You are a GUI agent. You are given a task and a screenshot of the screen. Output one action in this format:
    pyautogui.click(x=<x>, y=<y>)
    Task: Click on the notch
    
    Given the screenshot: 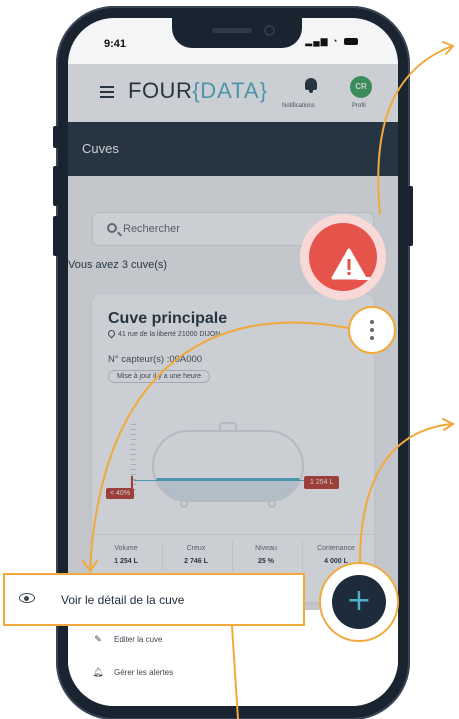 What is the action you would take?
    pyautogui.click(x=237, y=33)
    